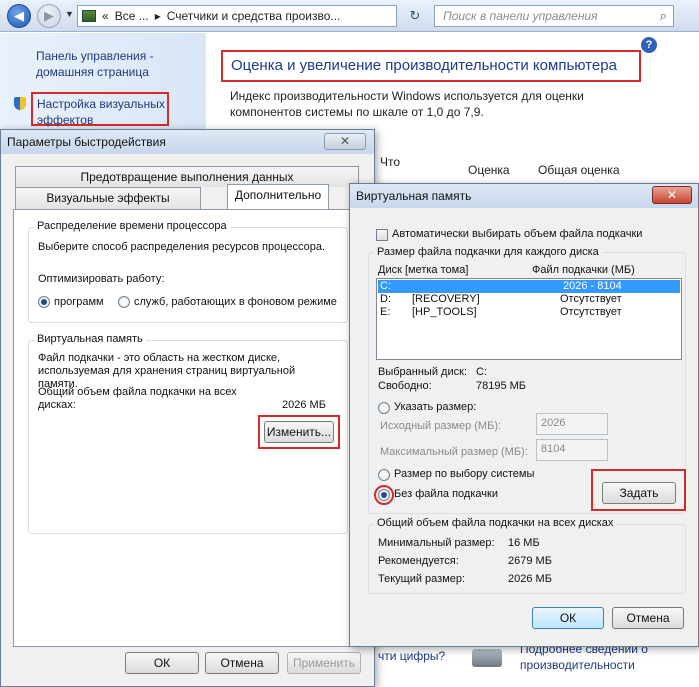 The height and width of the screenshot is (687, 699). I want to click on initial-size-input: 2026, so click(572, 424).